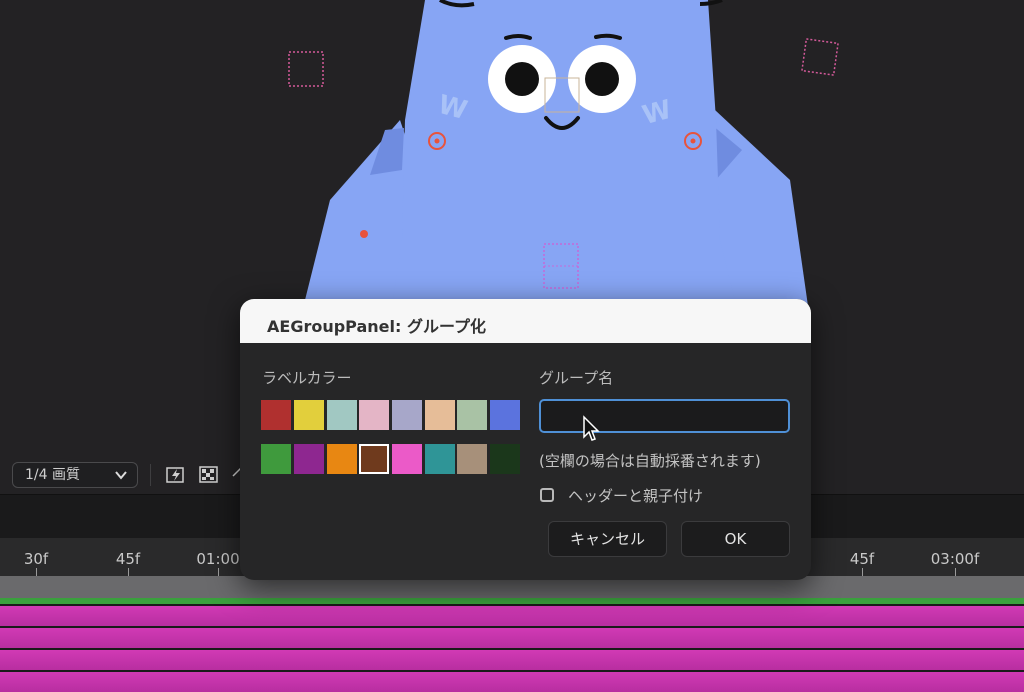 The height and width of the screenshot is (692, 1024). What do you see at coordinates (650, 461) in the screenshot?
I see `group-name-hint: (空欄の場合は自動採番されます)` at bounding box center [650, 461].